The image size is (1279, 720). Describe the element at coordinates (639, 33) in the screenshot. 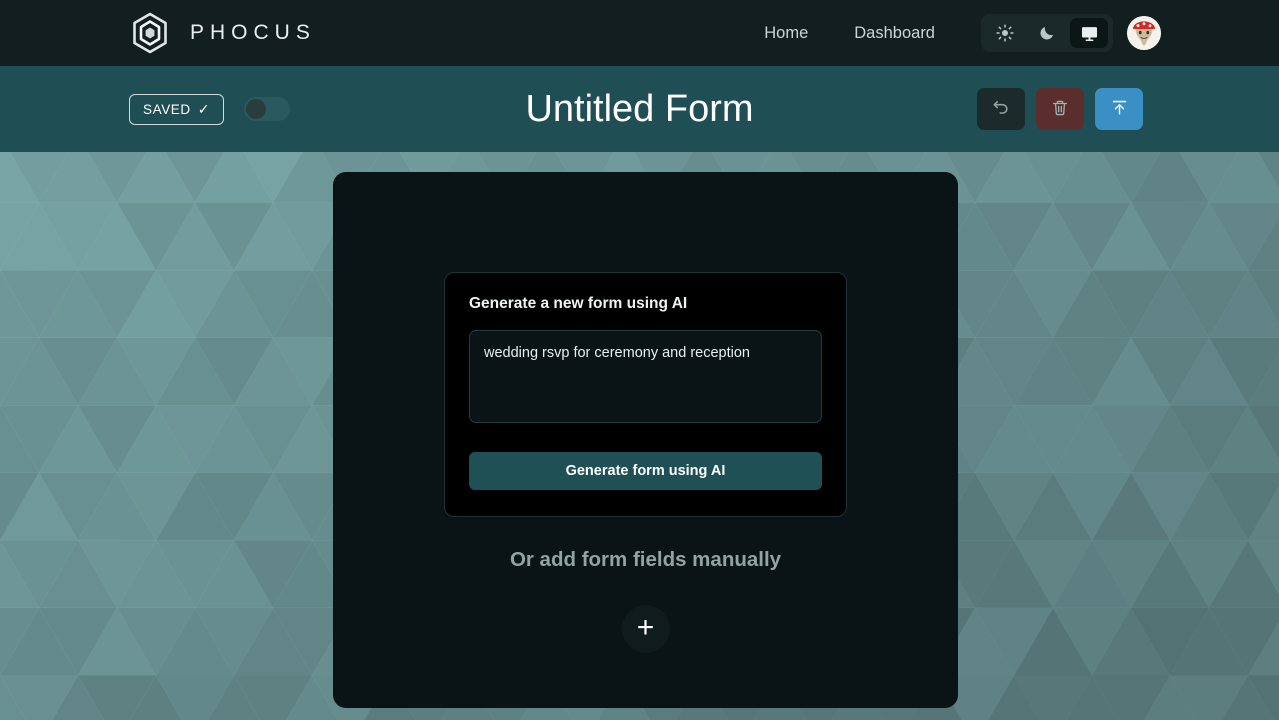

I see `top-navigation-bar: PHOCUS Home Dashboard` at that location.